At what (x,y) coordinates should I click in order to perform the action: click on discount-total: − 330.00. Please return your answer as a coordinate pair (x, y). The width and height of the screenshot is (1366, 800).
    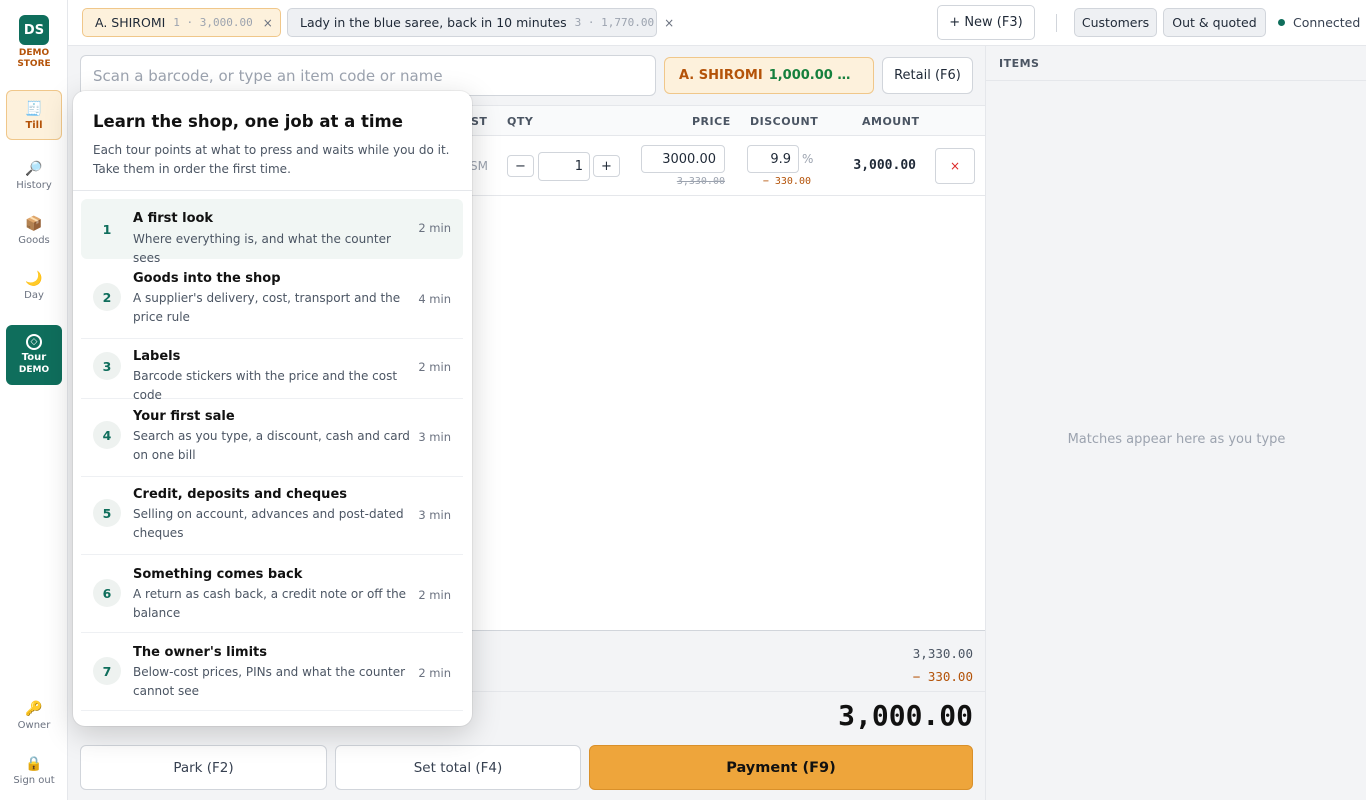
    Looking at the image, I should click on (942, 676).